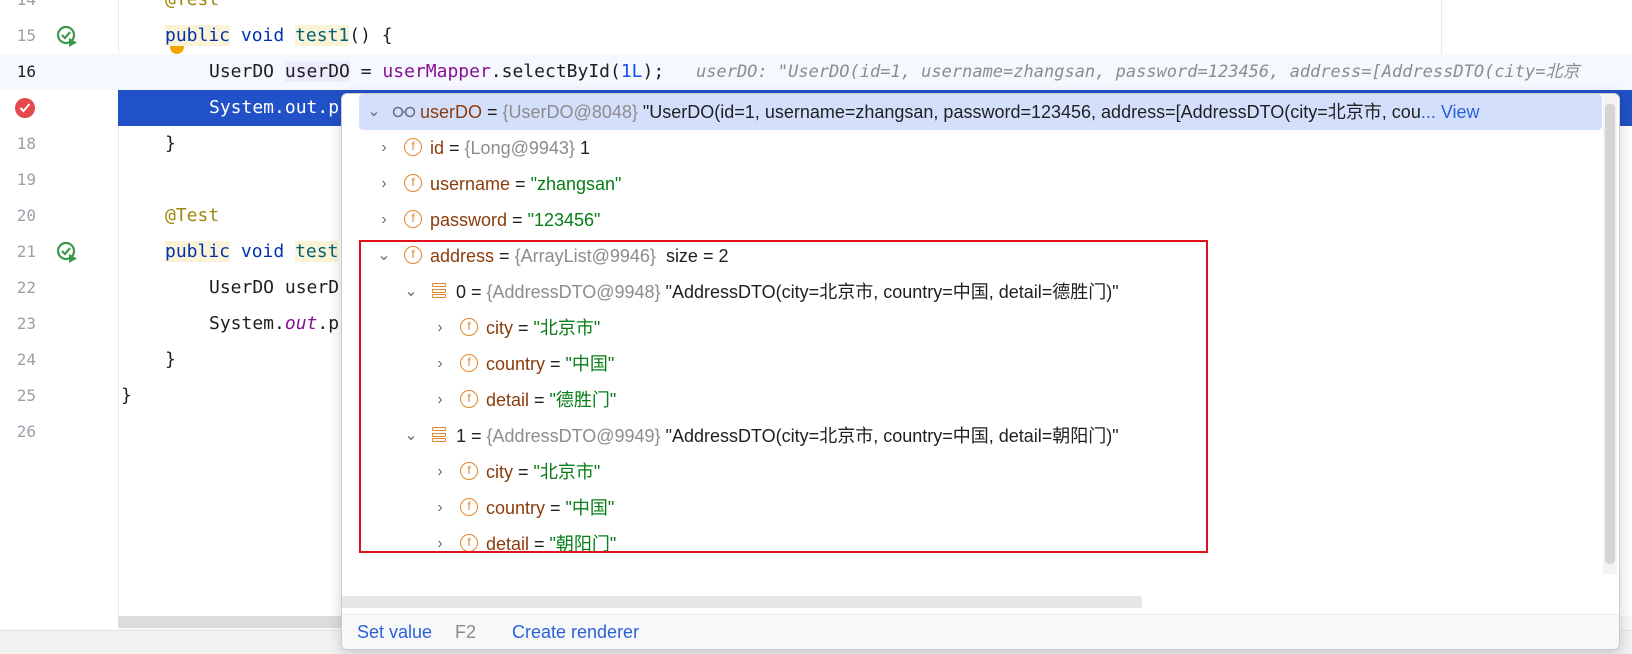 The width and height of the screenshot is (1632, 654). What do you see at coordinates (972, 220) in the screenshot?
I see `tree-row-field: › f password = "123456"` at bounding box center [972, 220].